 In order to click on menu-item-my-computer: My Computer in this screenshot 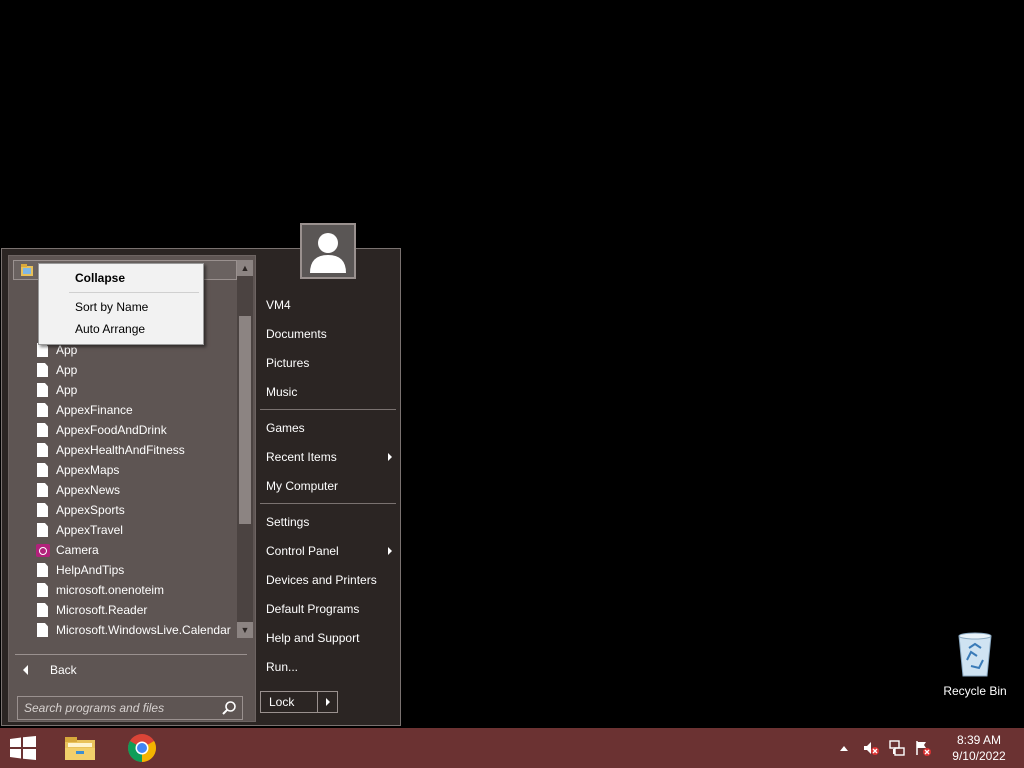, I will do `click(328, 486)`.